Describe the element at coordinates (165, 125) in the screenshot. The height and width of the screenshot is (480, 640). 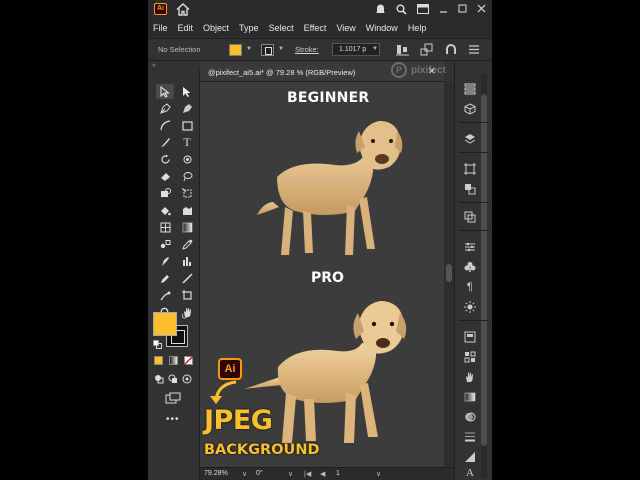
I see `arc-tool-icon` at that location.